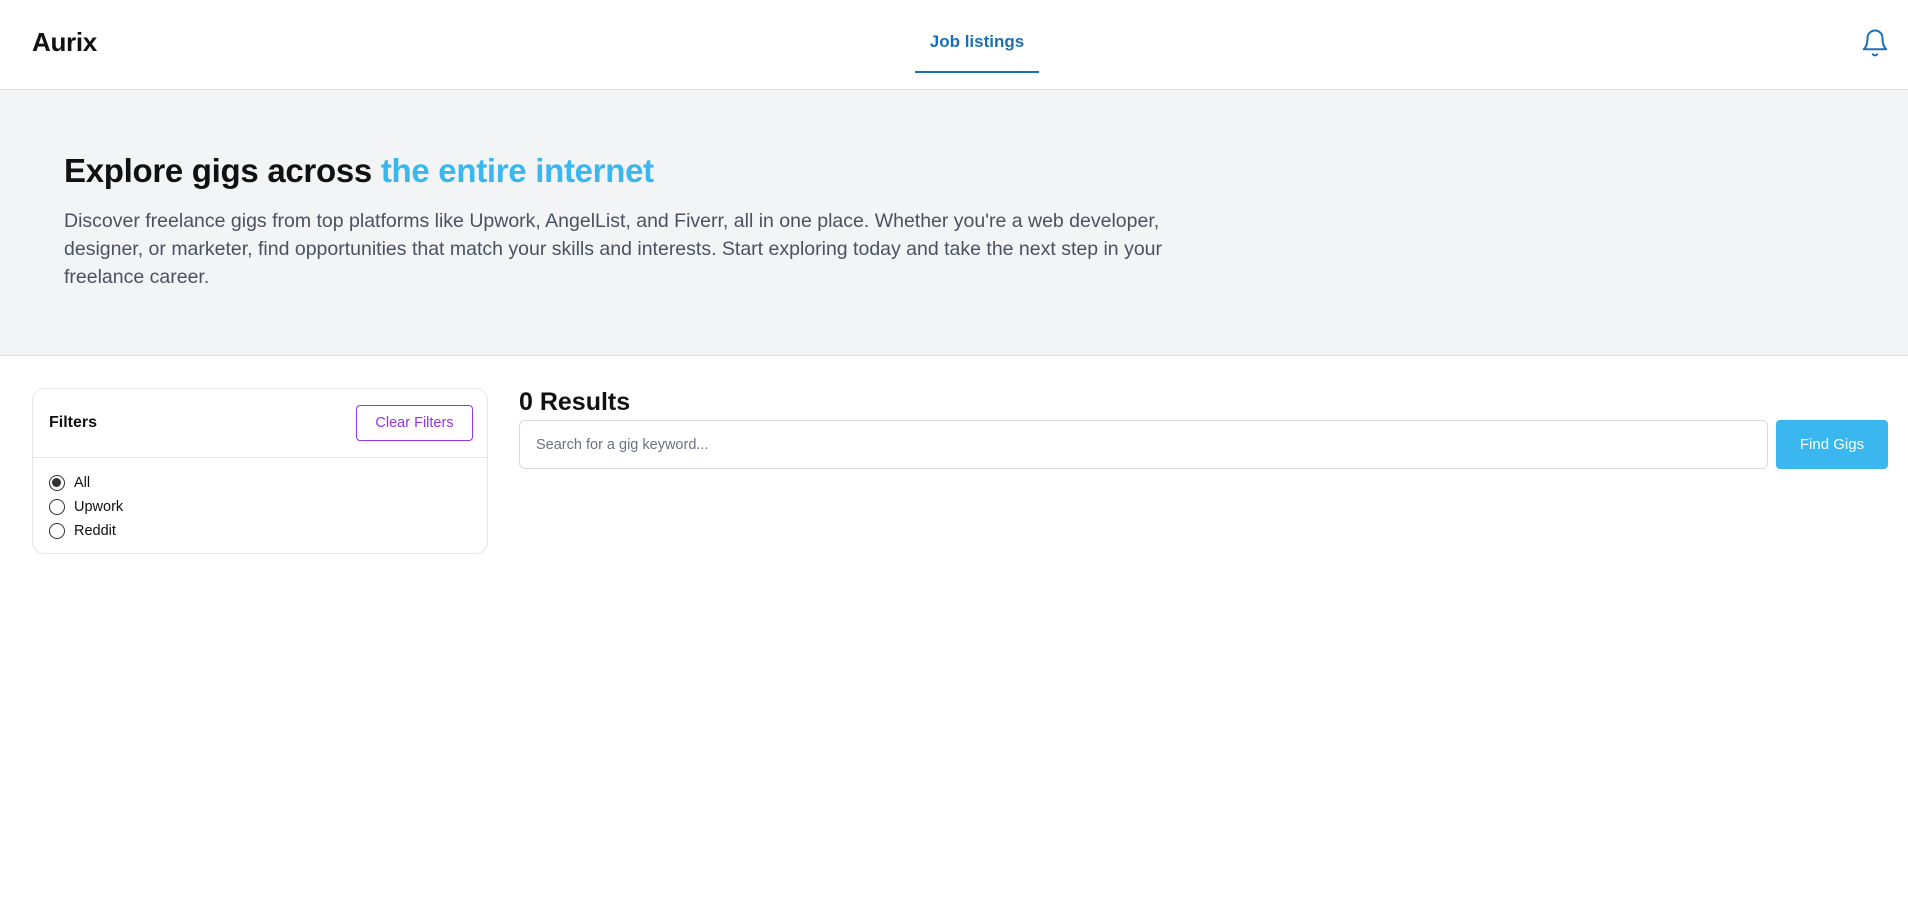 The width and height of the screenshot is (1908, 918). Describe the element at coordinates (99, 507) in the screenshot. I see `filter-option-label: Upwork` at that location.